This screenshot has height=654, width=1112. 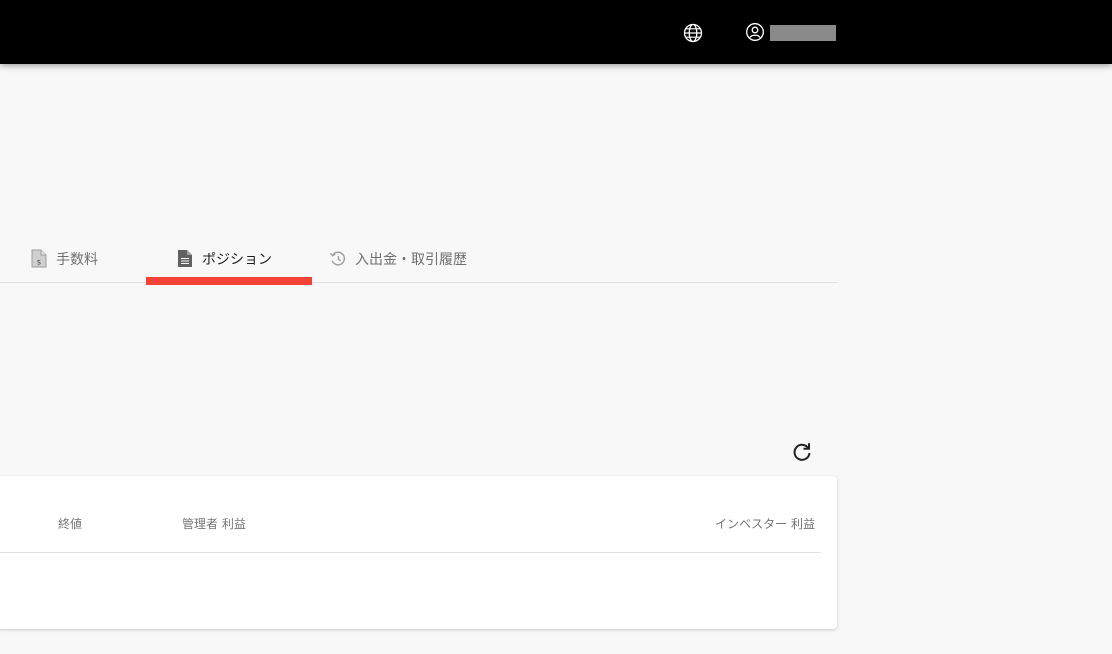 I want to click on tab-history: 入出金・取引履歴, so click(x=398, y=258).